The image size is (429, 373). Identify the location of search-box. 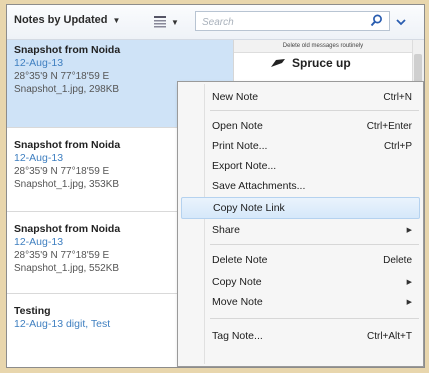
(292, 21).